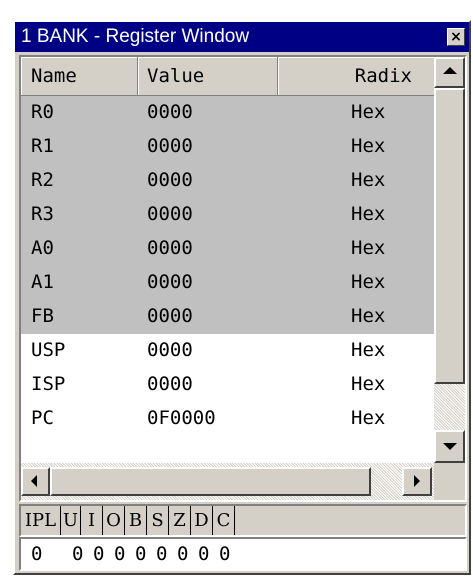 The image size is (473, 579). I want to click on close-button: ×, so click(456, 37).